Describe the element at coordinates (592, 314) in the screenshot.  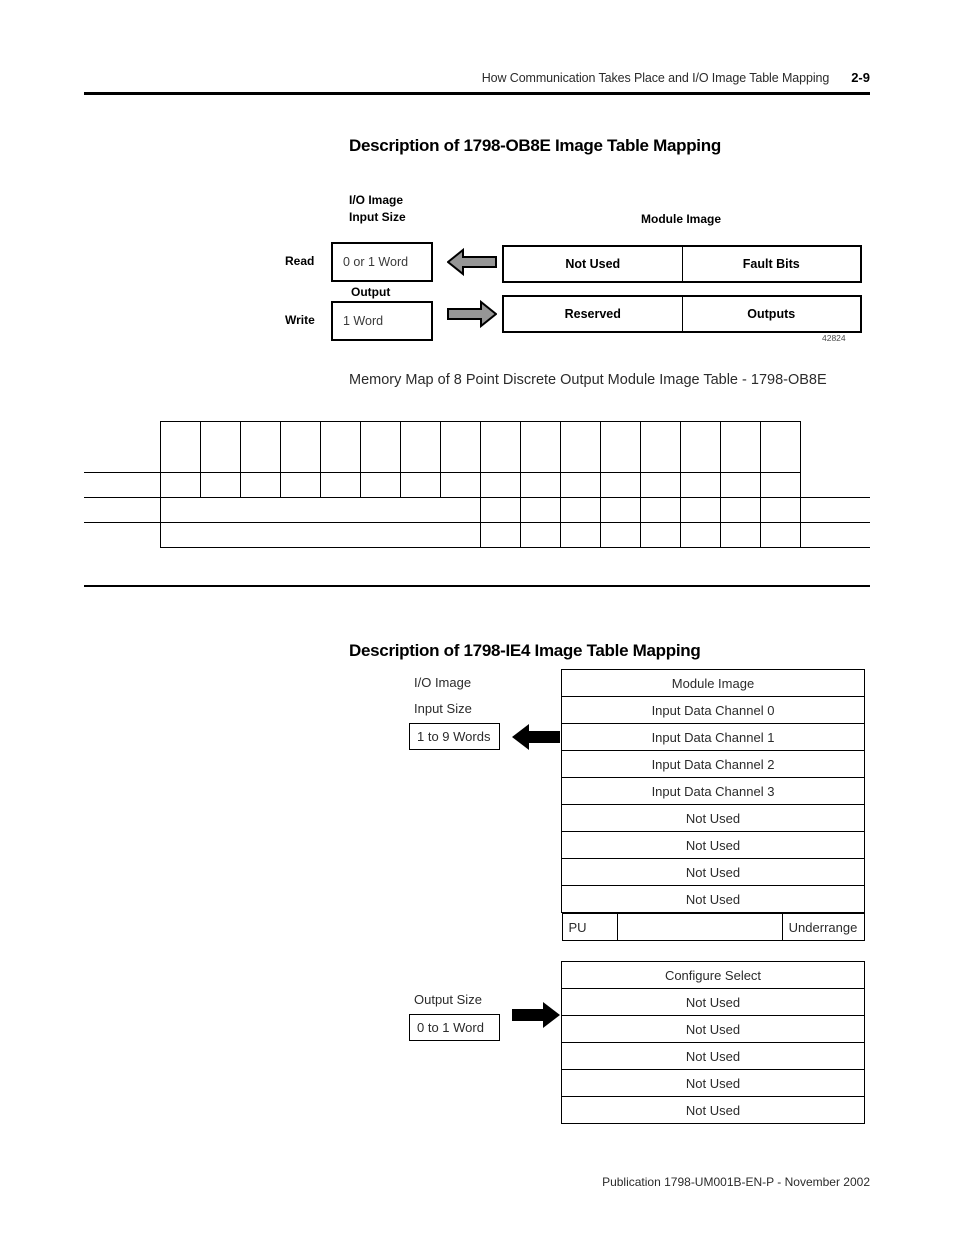
I see `ob8e-write-reserved-cell: Reserved` at that location.